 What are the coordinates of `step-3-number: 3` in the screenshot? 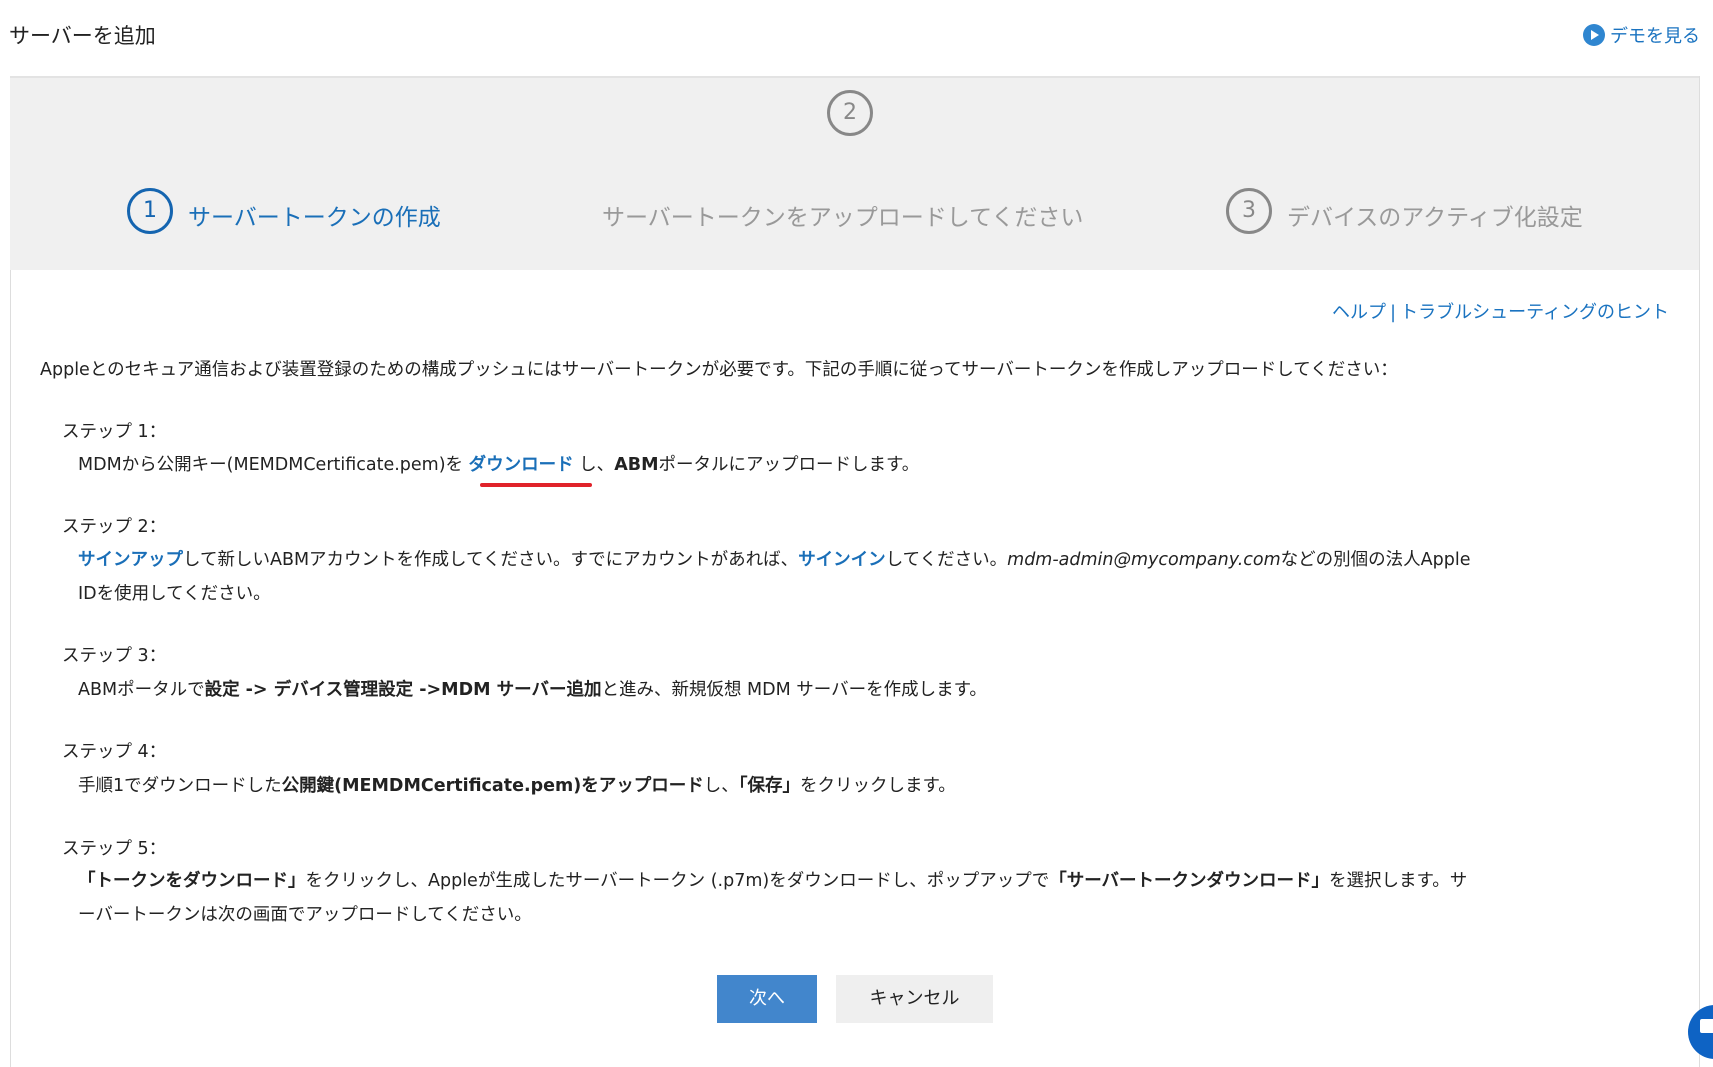 It's located at (1249, 211).